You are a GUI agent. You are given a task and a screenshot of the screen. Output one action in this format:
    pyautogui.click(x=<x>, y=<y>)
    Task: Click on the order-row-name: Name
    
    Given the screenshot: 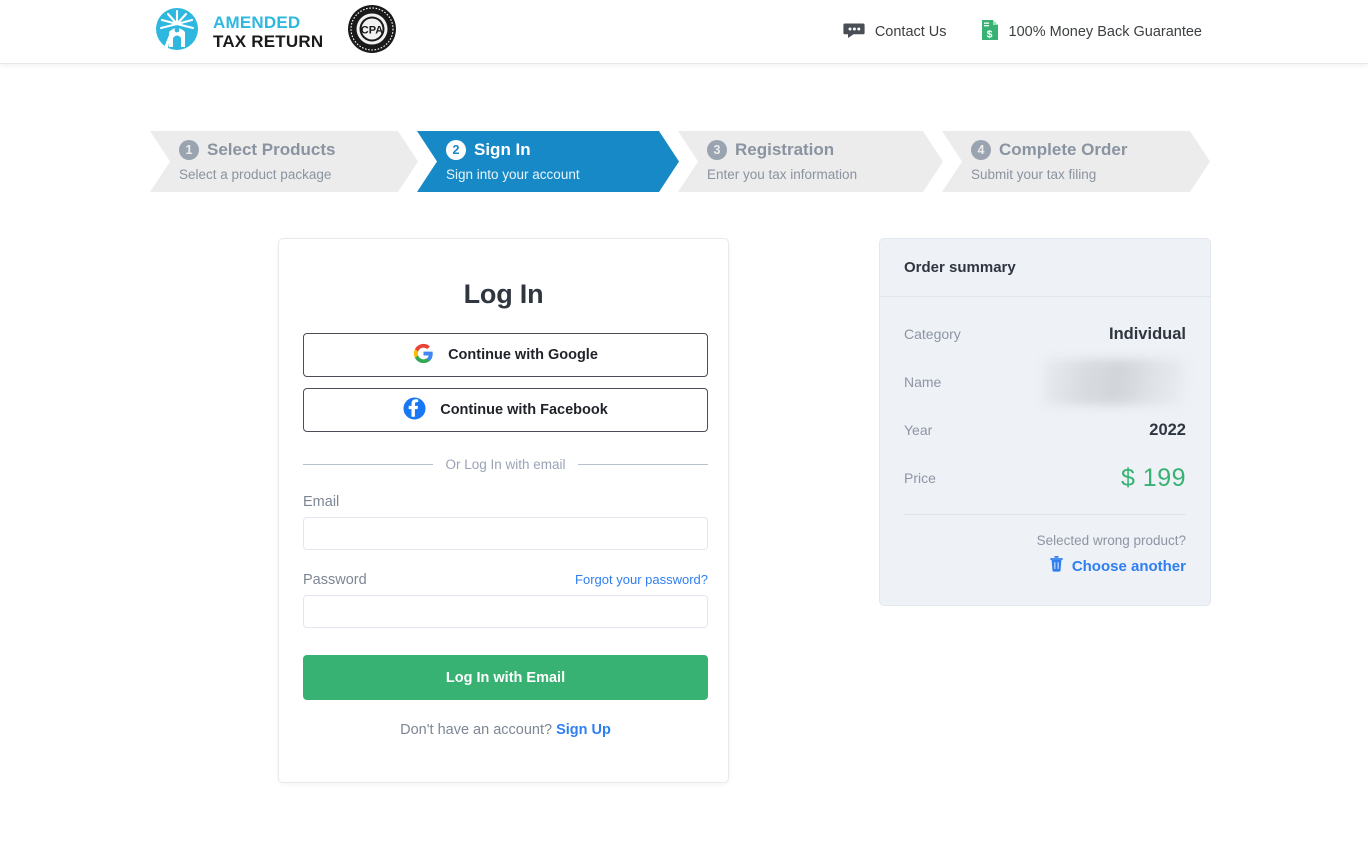 What is the action you would take?
    pyautogui.click(x=1045, y=382)
    